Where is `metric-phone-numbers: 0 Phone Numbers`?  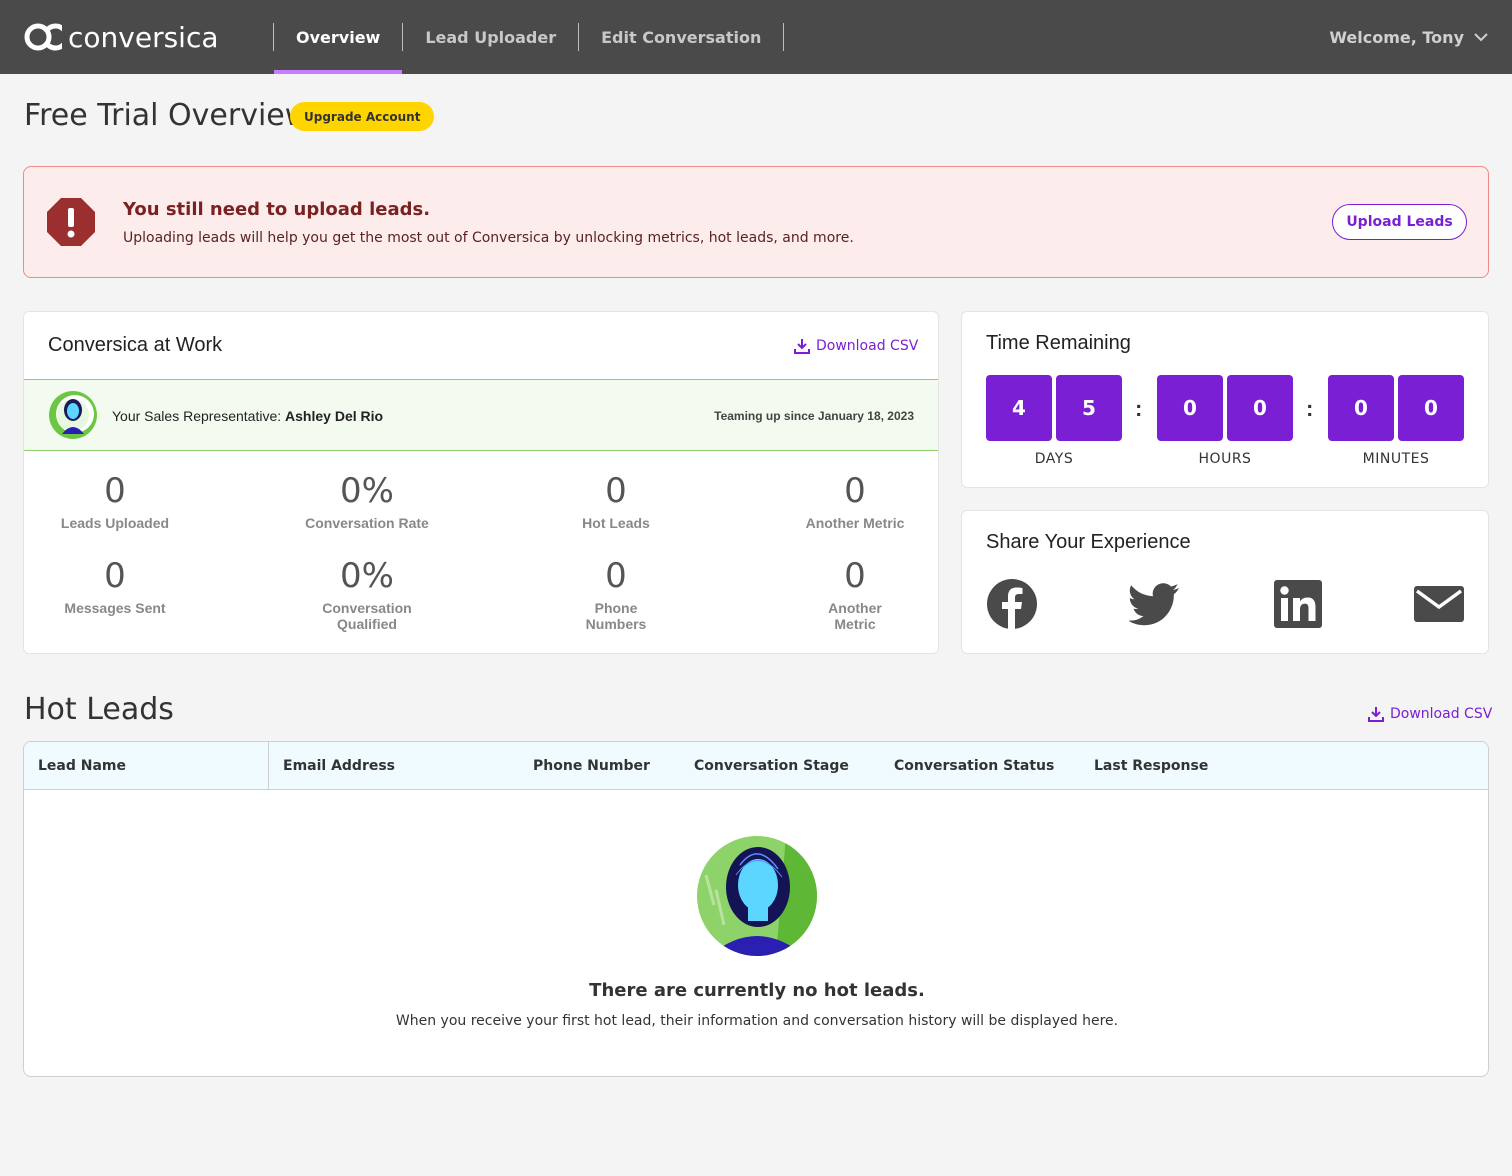 metric-phone-numbers: 0 Phone Numbers is located at coordinates (616, 594).